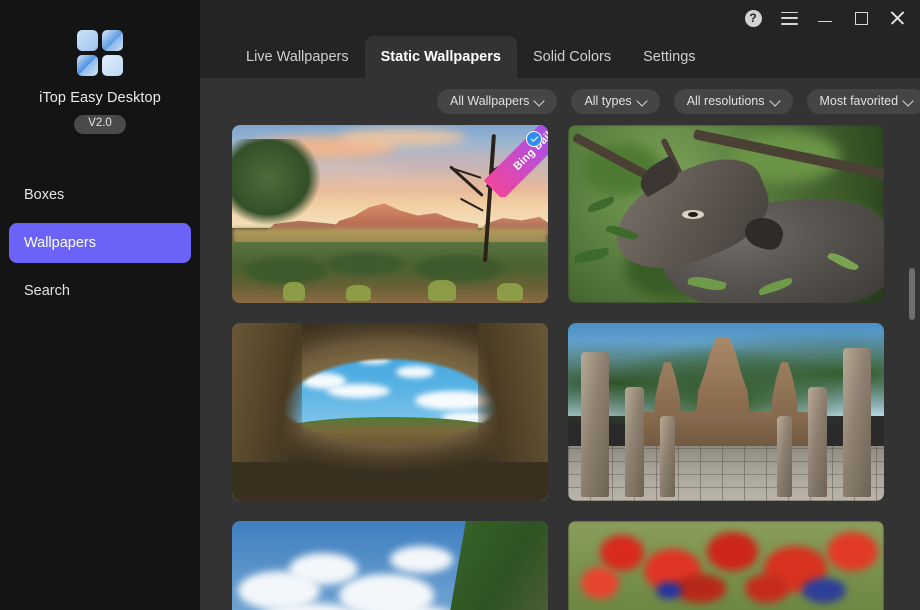 This screenshot has width=920, height=610. I want to click on tab-live-wallpapers: Live Wallpapers, so click(297, 57).